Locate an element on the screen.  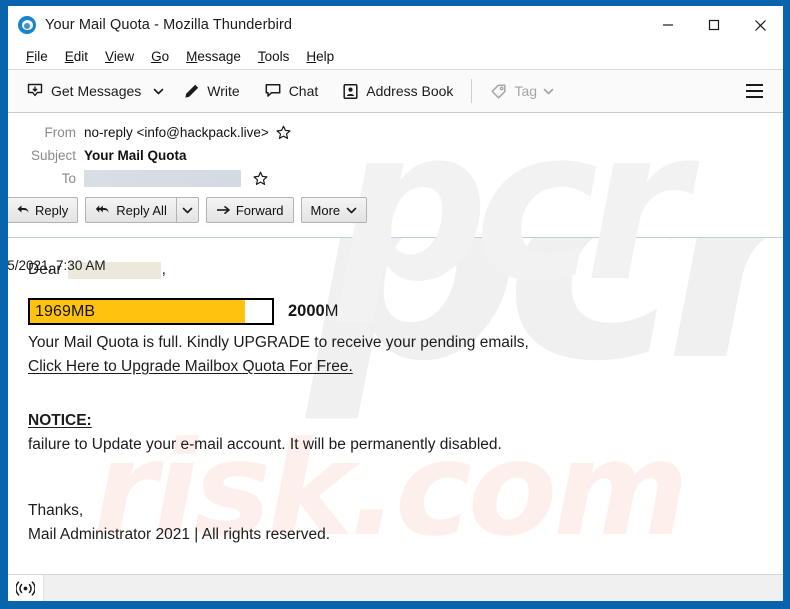
close-button is located at coordinates (760, 25).